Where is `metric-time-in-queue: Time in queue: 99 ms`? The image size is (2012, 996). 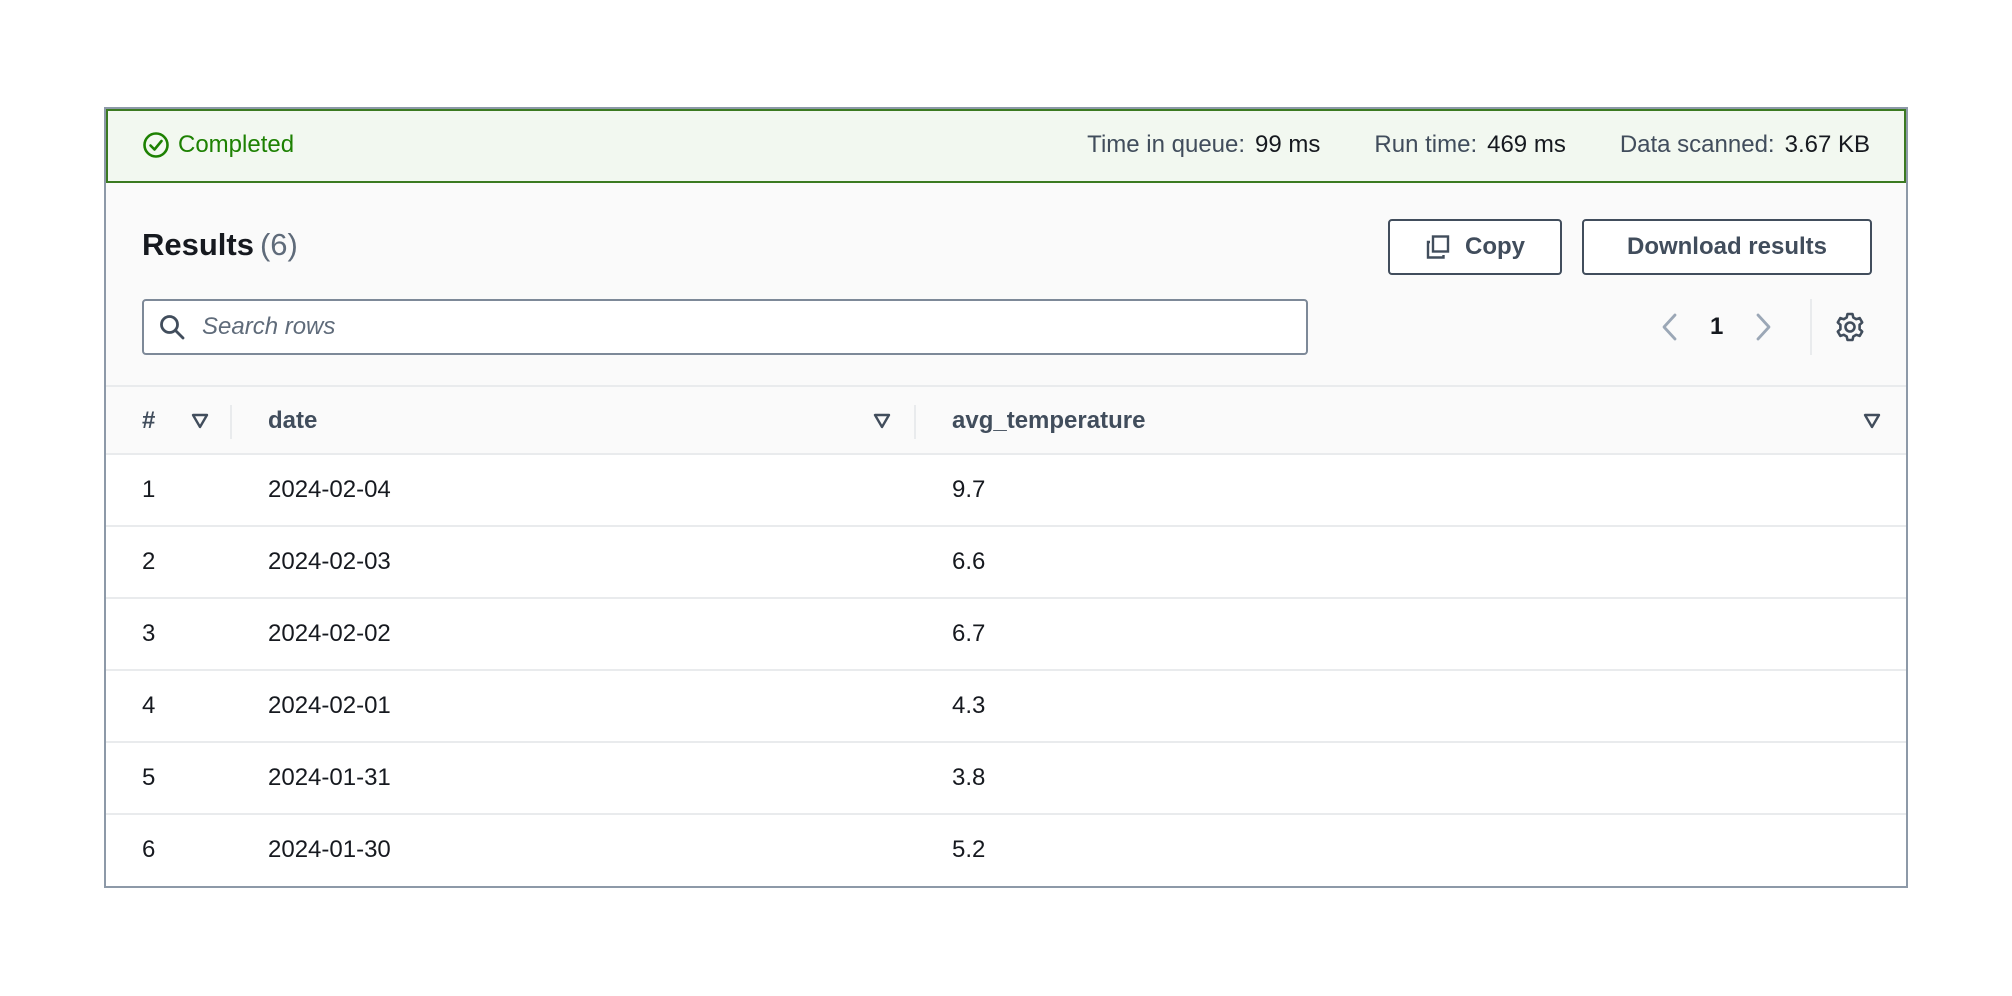 metric-time-in-queue: Time in queue: 99 ms is located at coordinates (1203, 145).